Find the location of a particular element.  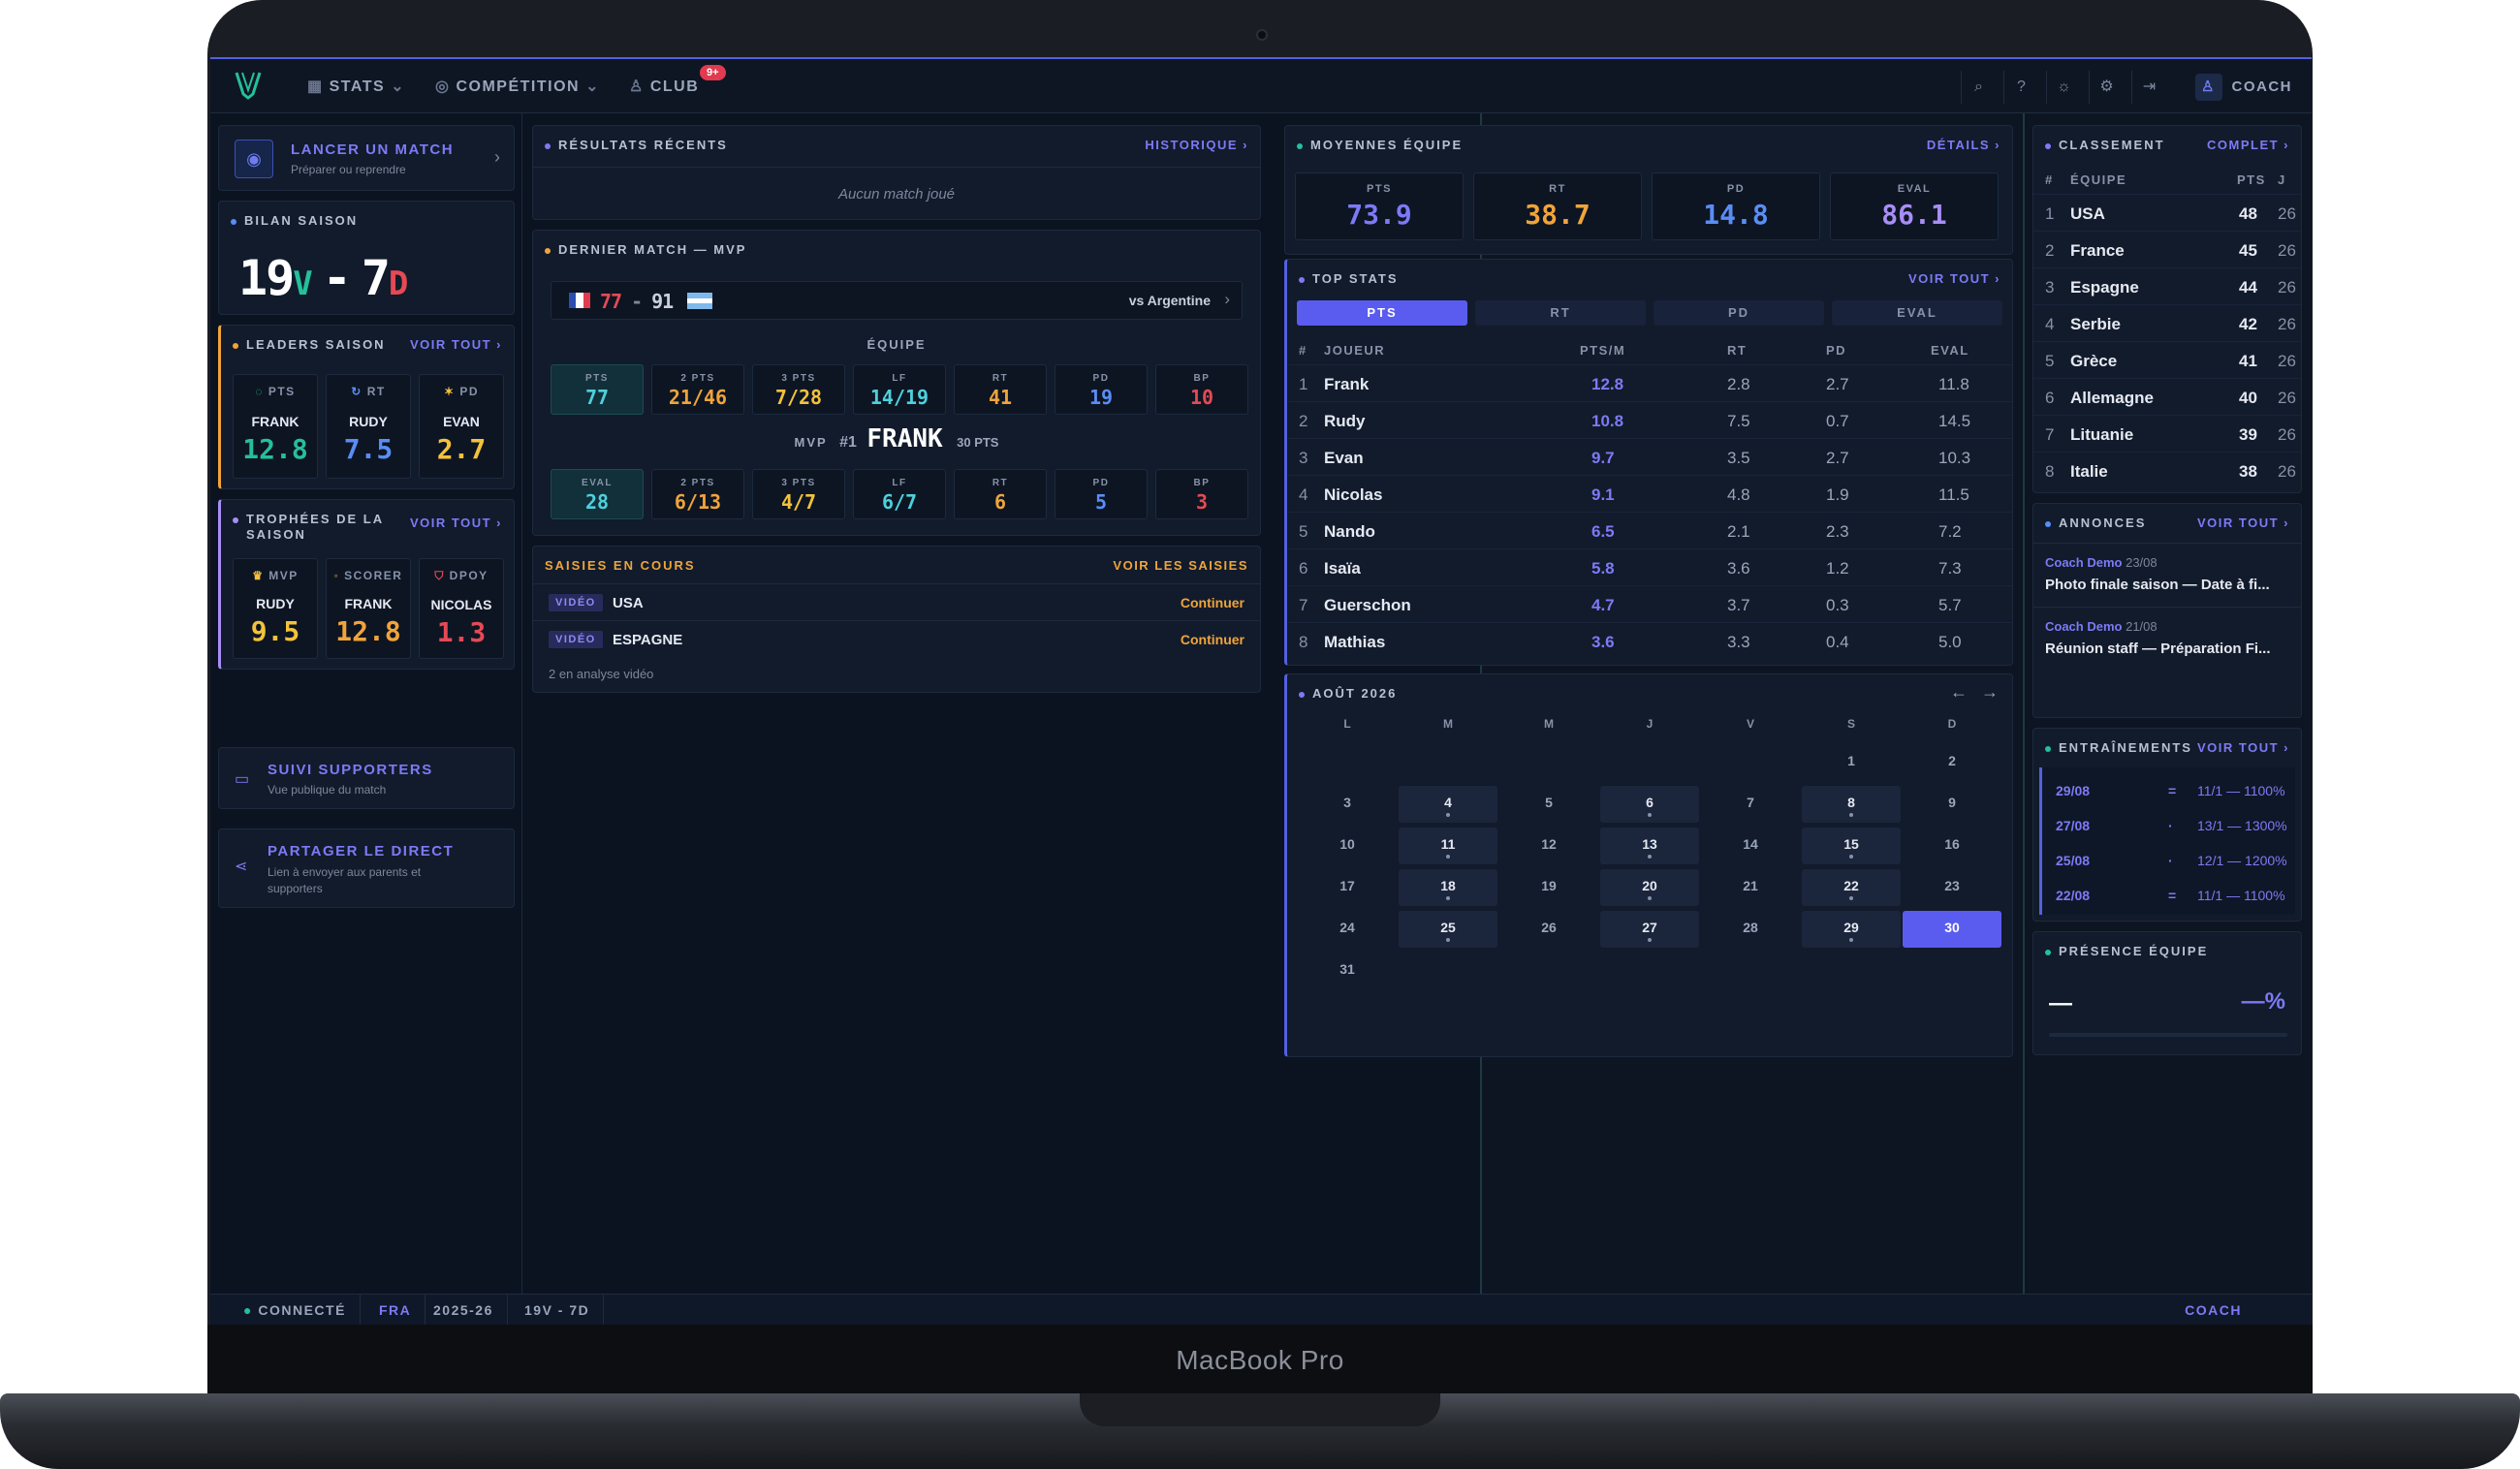

ranking-row: 8 Italie 38 26 is located at coordinates (2167, 470).